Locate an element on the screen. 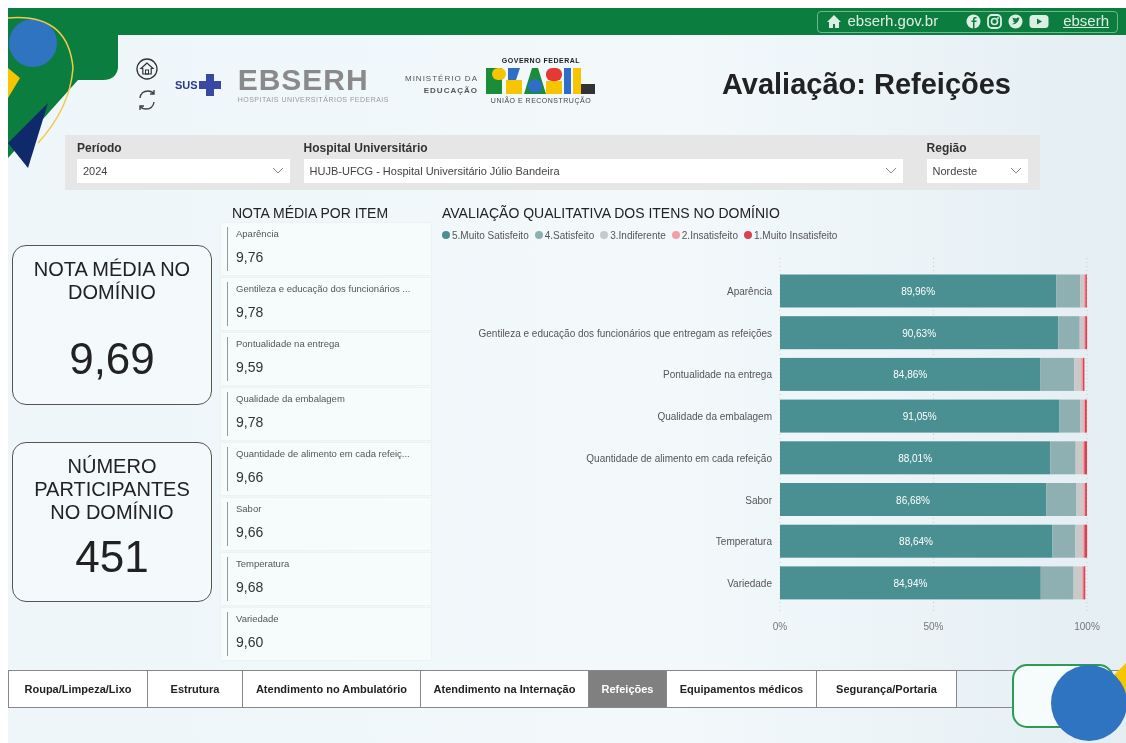 This screenshot has width=1126, height=743. tab: Segurança/Portaria is located at coordinates (887, 689).